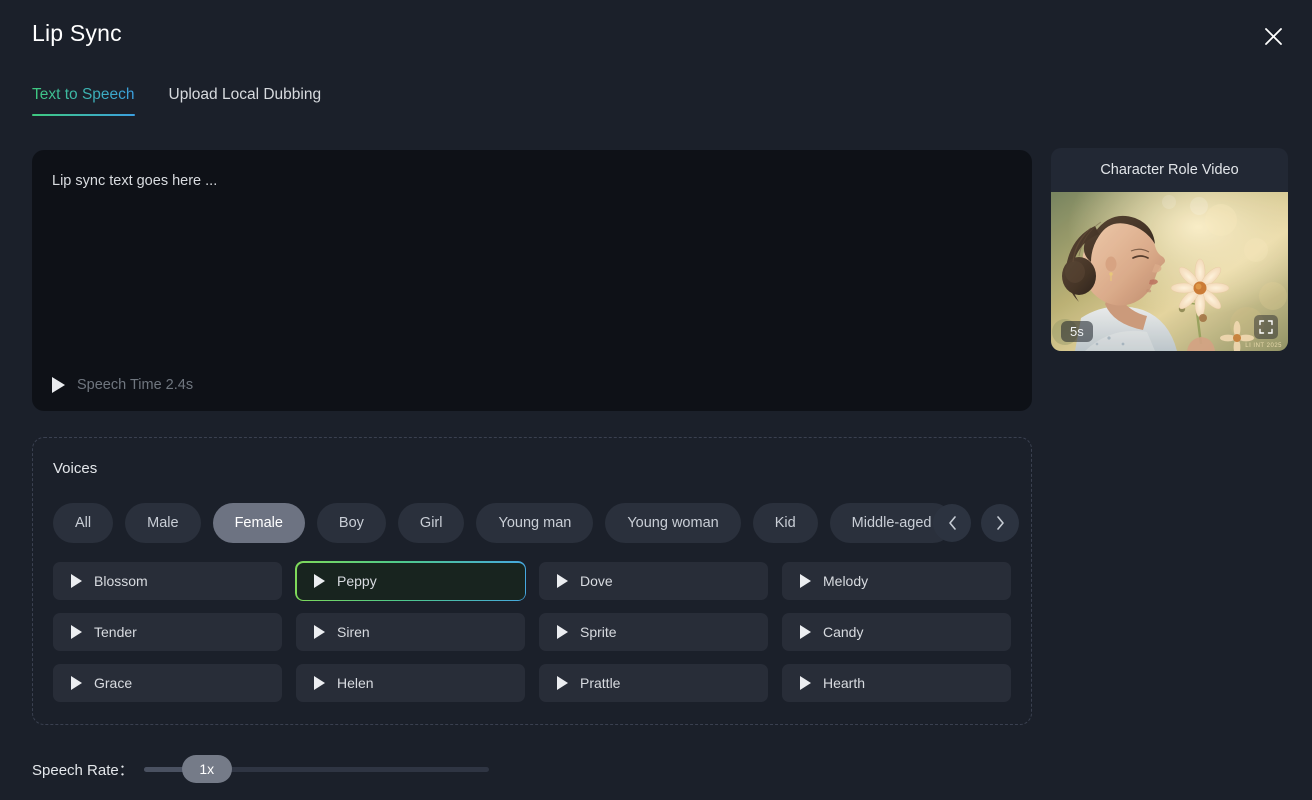 This screenshot has width=1312, height=800. I want to click on voice-item-label: Helen, so click(355, 683).